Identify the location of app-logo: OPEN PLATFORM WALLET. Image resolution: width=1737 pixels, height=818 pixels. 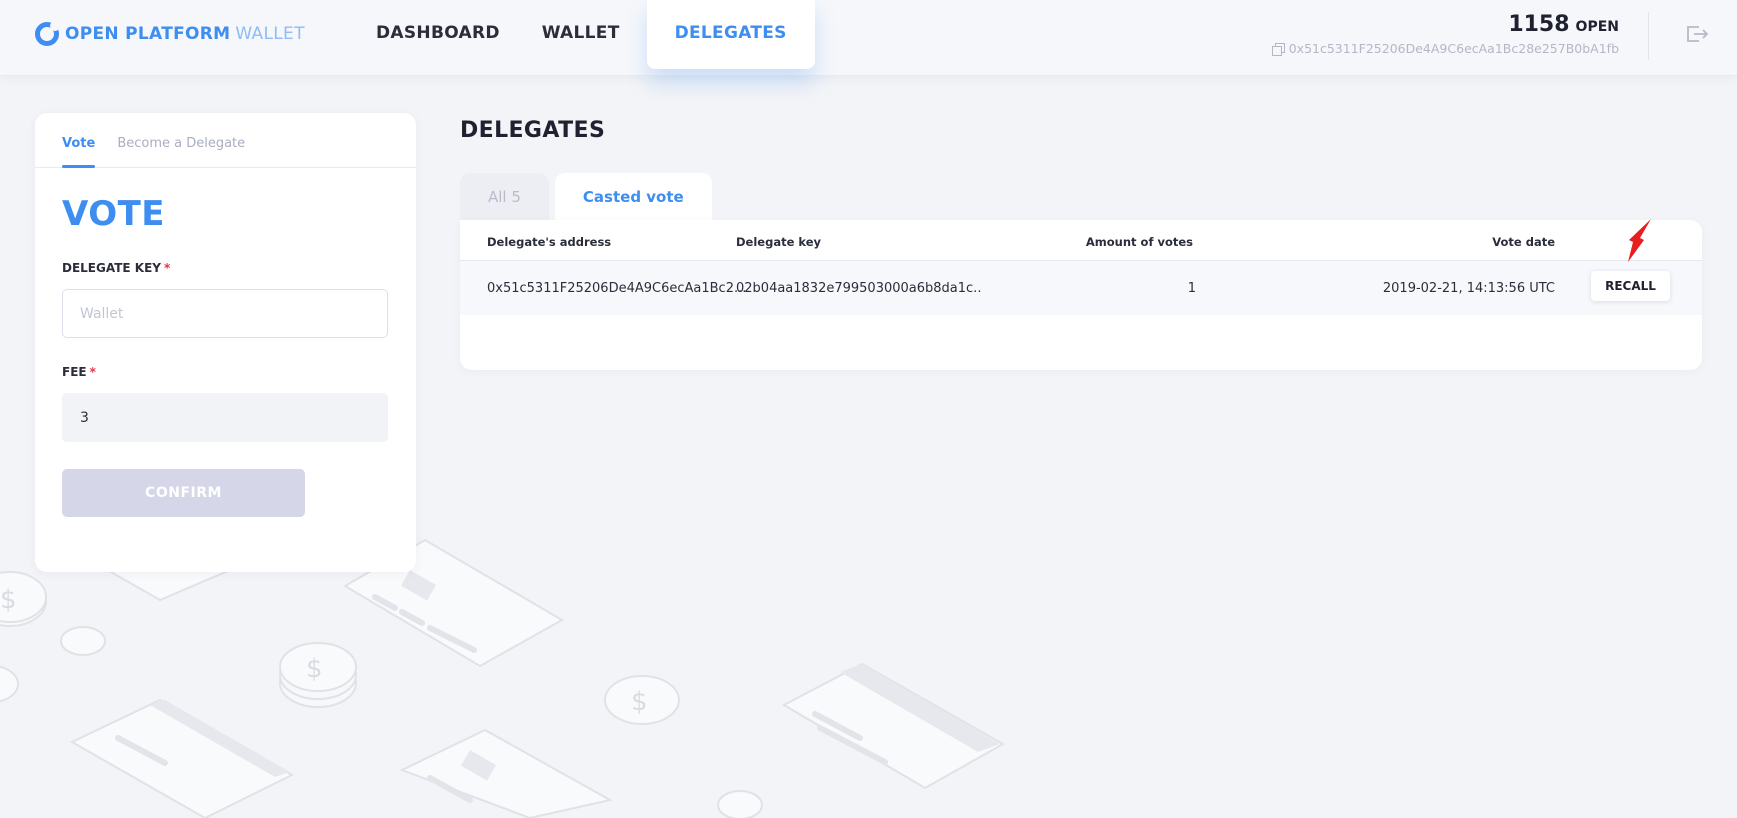
(170, 33).